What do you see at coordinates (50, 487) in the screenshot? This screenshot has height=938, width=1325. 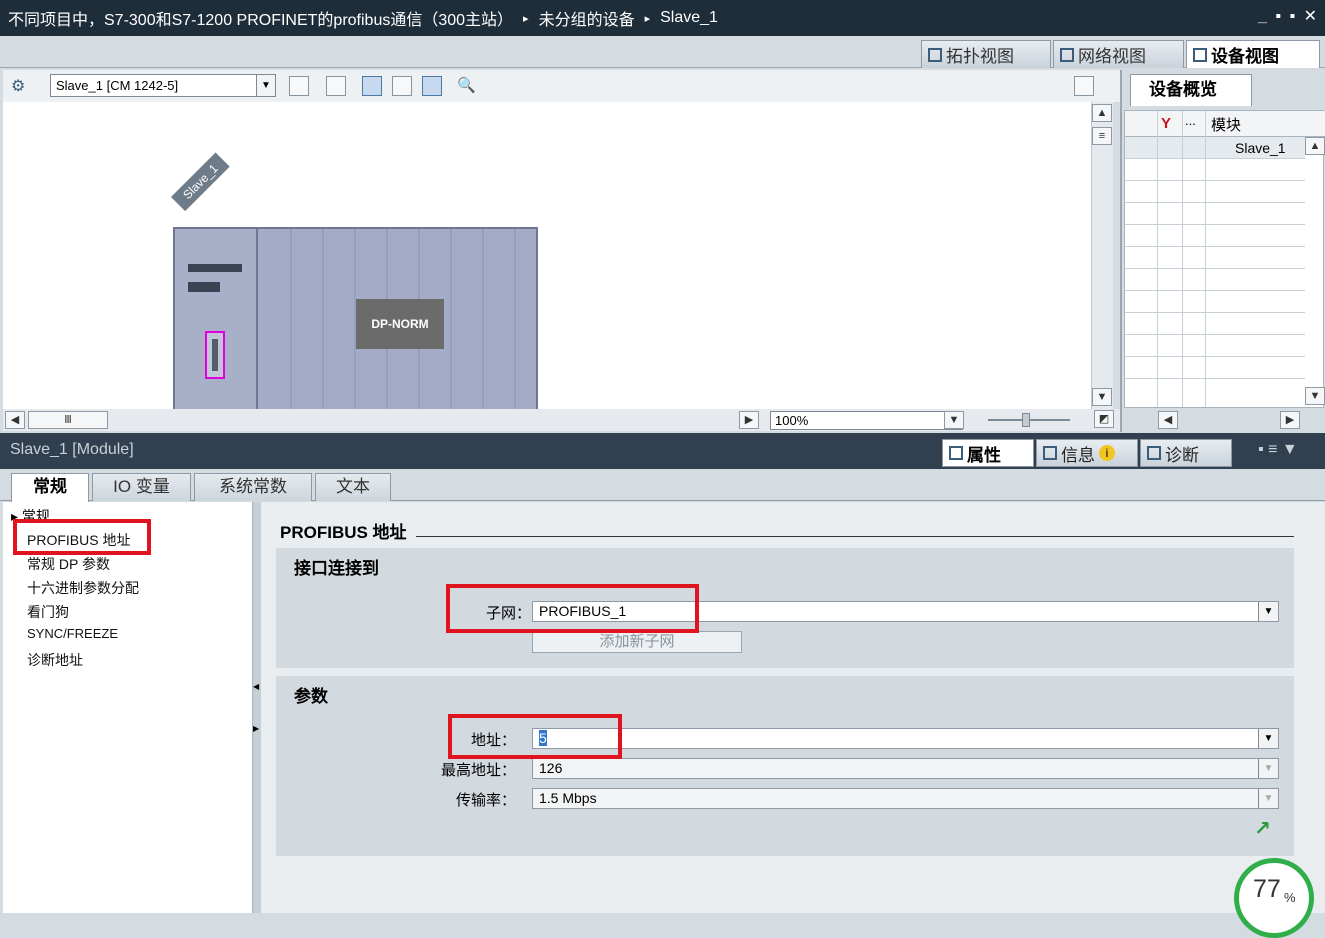 I see `tab-general: 常规` at bounding box center [50, 487].